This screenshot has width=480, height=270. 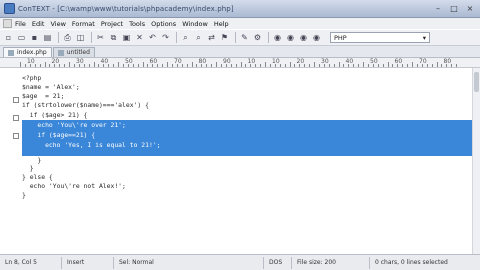 What do you see at coordinates (374, 61) in the screenshot?
I see `ruler-number: 50` at bounding box center [374, 61].